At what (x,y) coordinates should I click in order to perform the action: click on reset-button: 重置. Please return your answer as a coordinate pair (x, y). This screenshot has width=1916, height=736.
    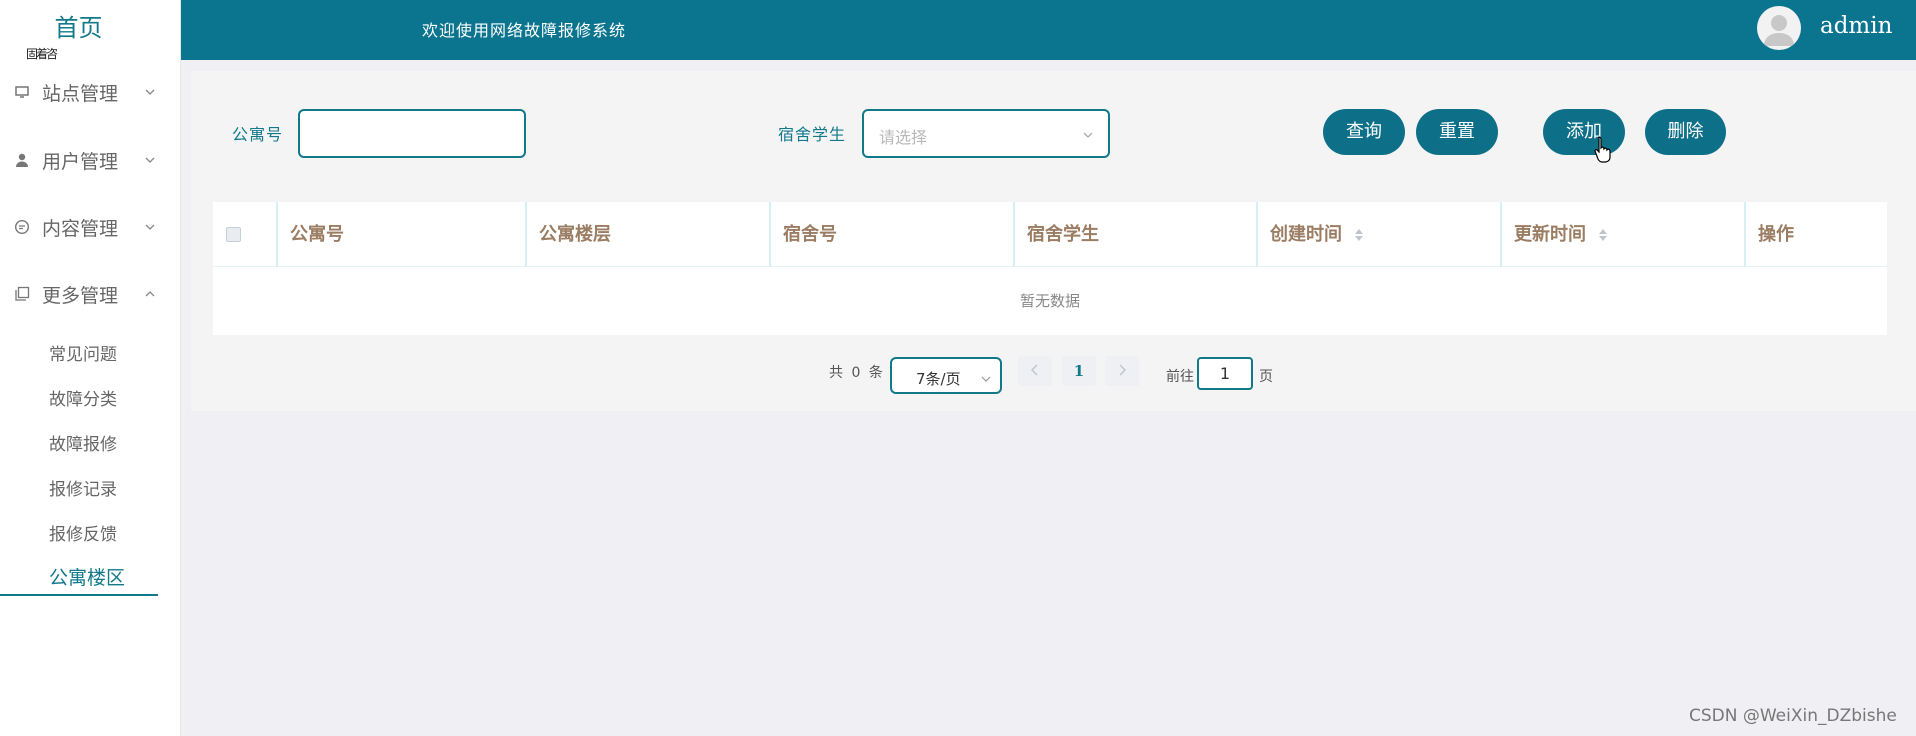
    Looking at the image, I should click on (1457, 132).